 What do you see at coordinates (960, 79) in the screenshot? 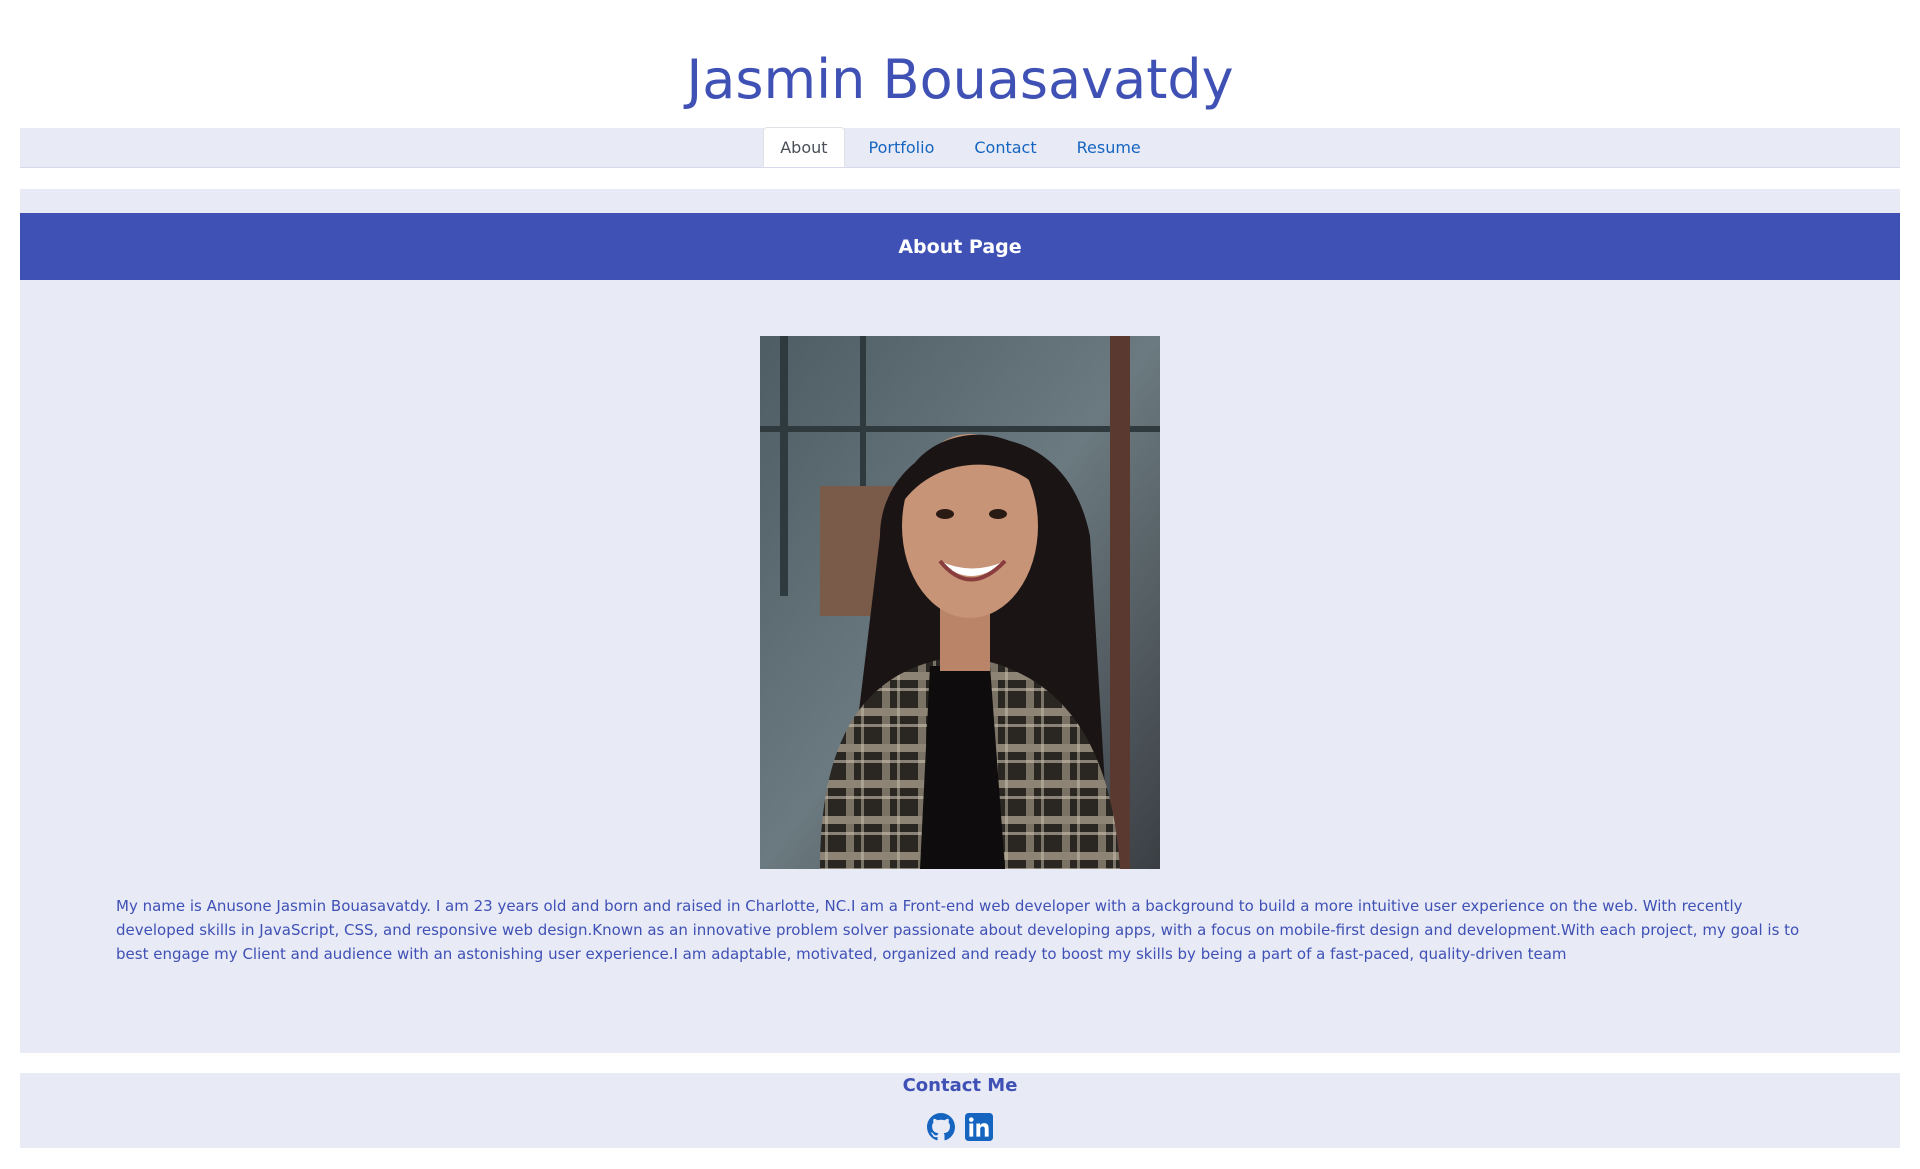
I see `site-title: Jasmin Bouasavatdy` at bounding box center [960, 79].